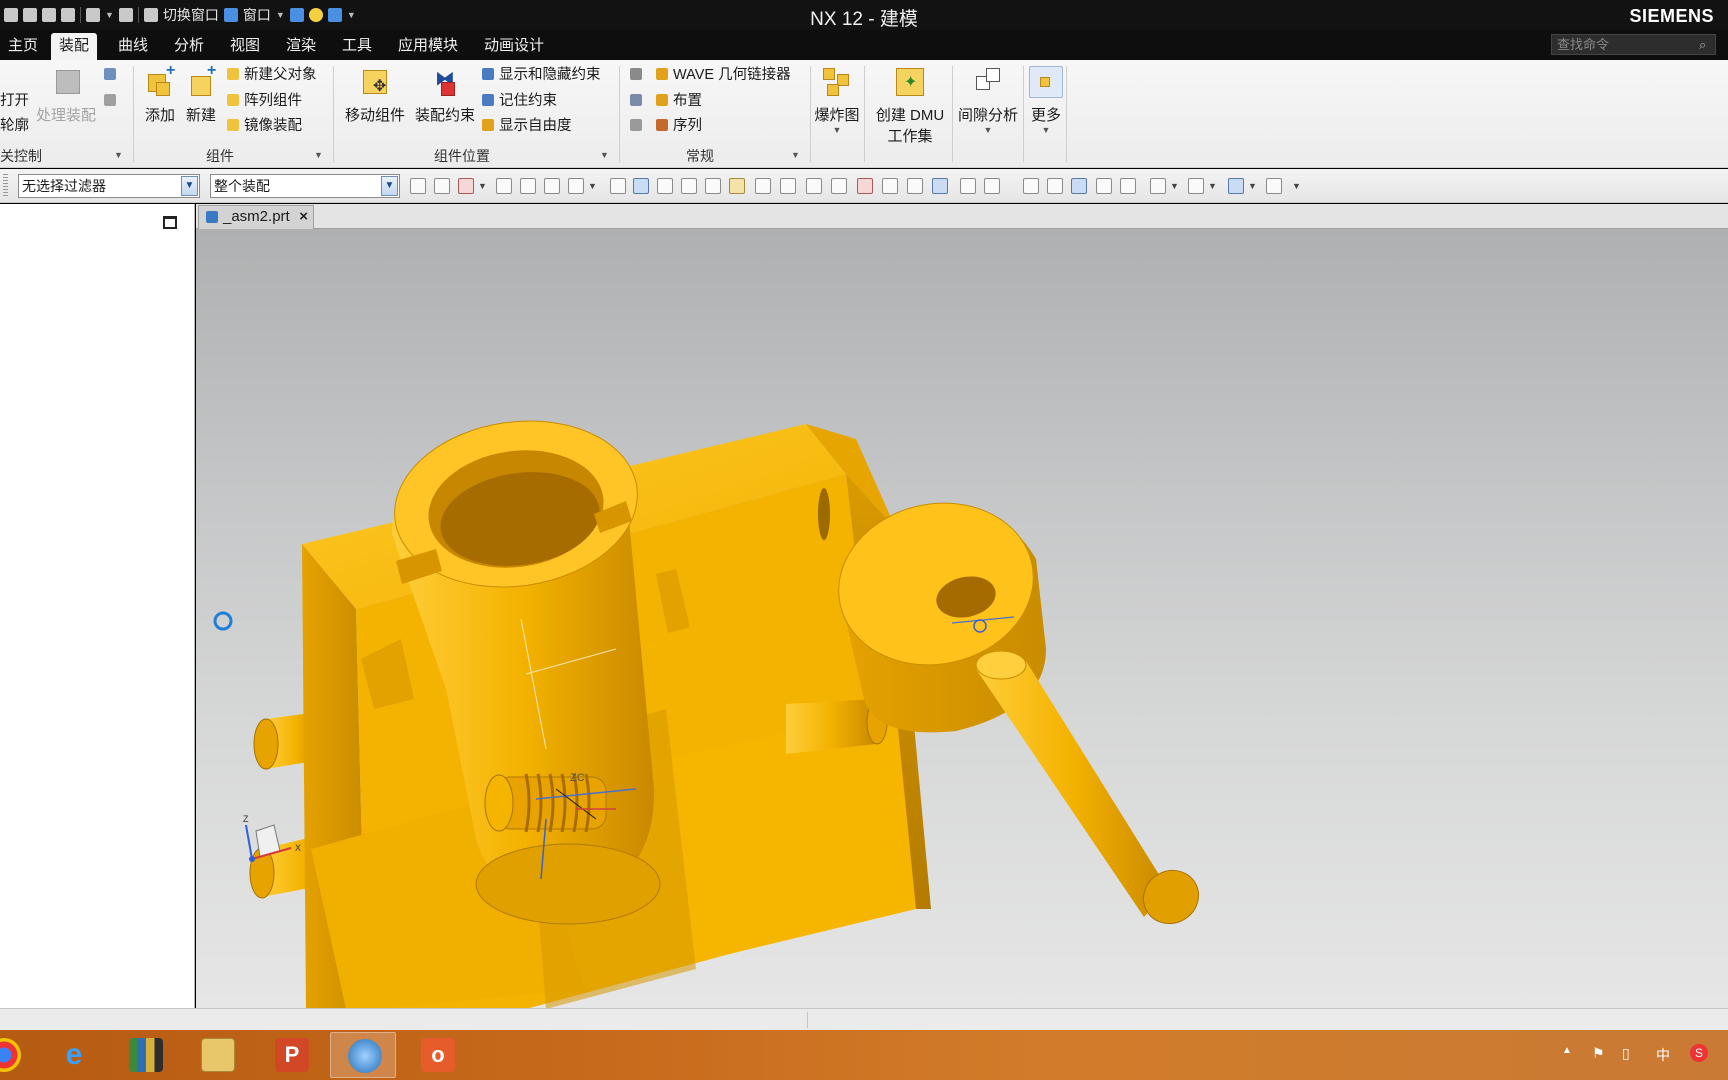 Image resolution: width=1728 pixels, height=1080 pixels. I want to click on mirror-assembly-button: 镜像装配, so click(264, 126).